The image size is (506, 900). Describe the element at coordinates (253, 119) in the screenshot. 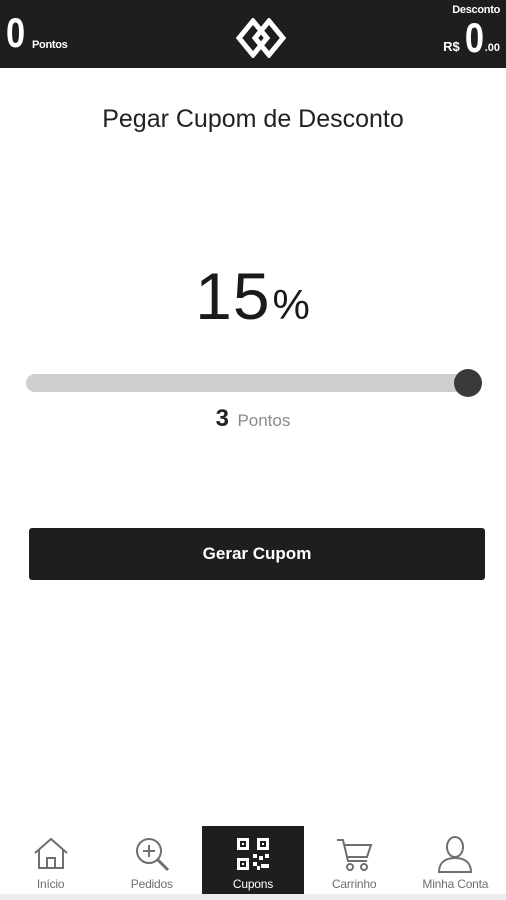

I see `page-title: Pegar Cupom de Desconto` at that location.